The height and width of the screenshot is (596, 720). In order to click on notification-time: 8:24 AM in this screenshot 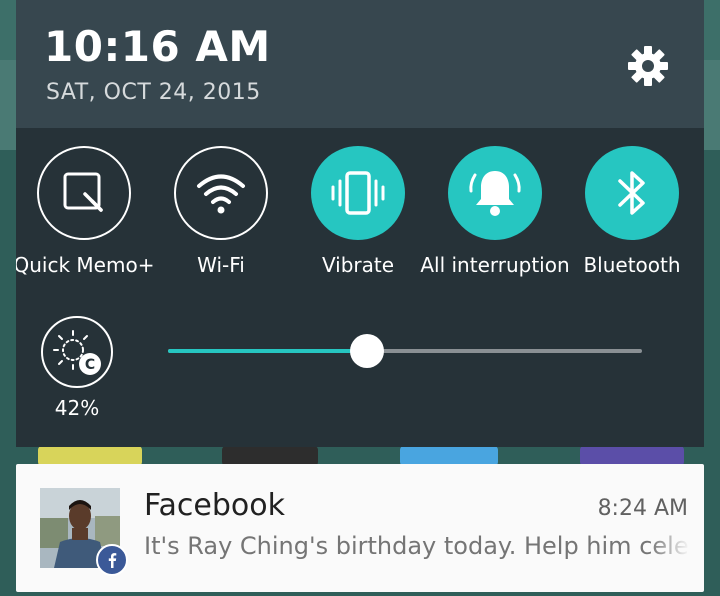, I will do `click(642, 508)`.